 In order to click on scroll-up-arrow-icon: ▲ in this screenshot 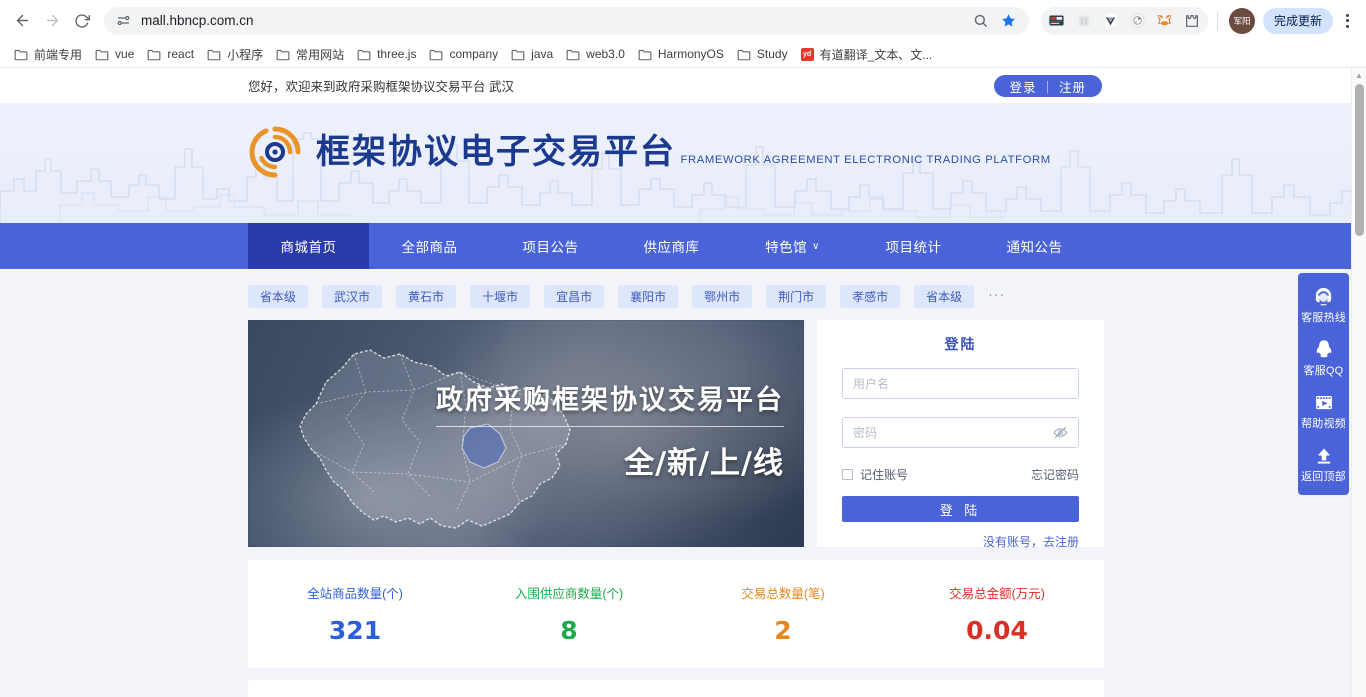, I will do `click(1359, 75)`.